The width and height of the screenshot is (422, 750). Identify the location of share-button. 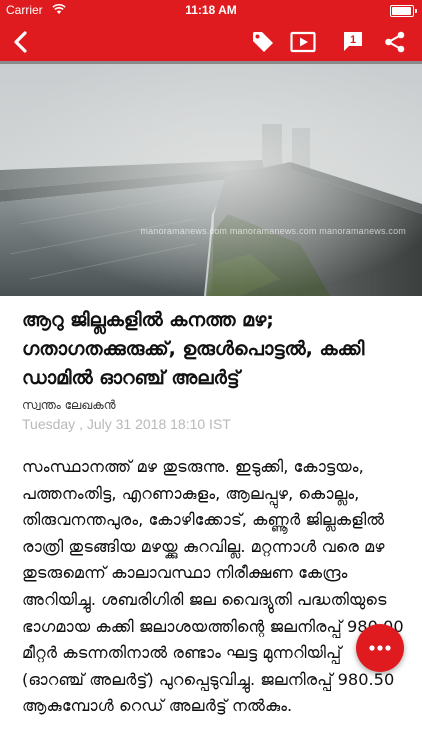
(395, 42).